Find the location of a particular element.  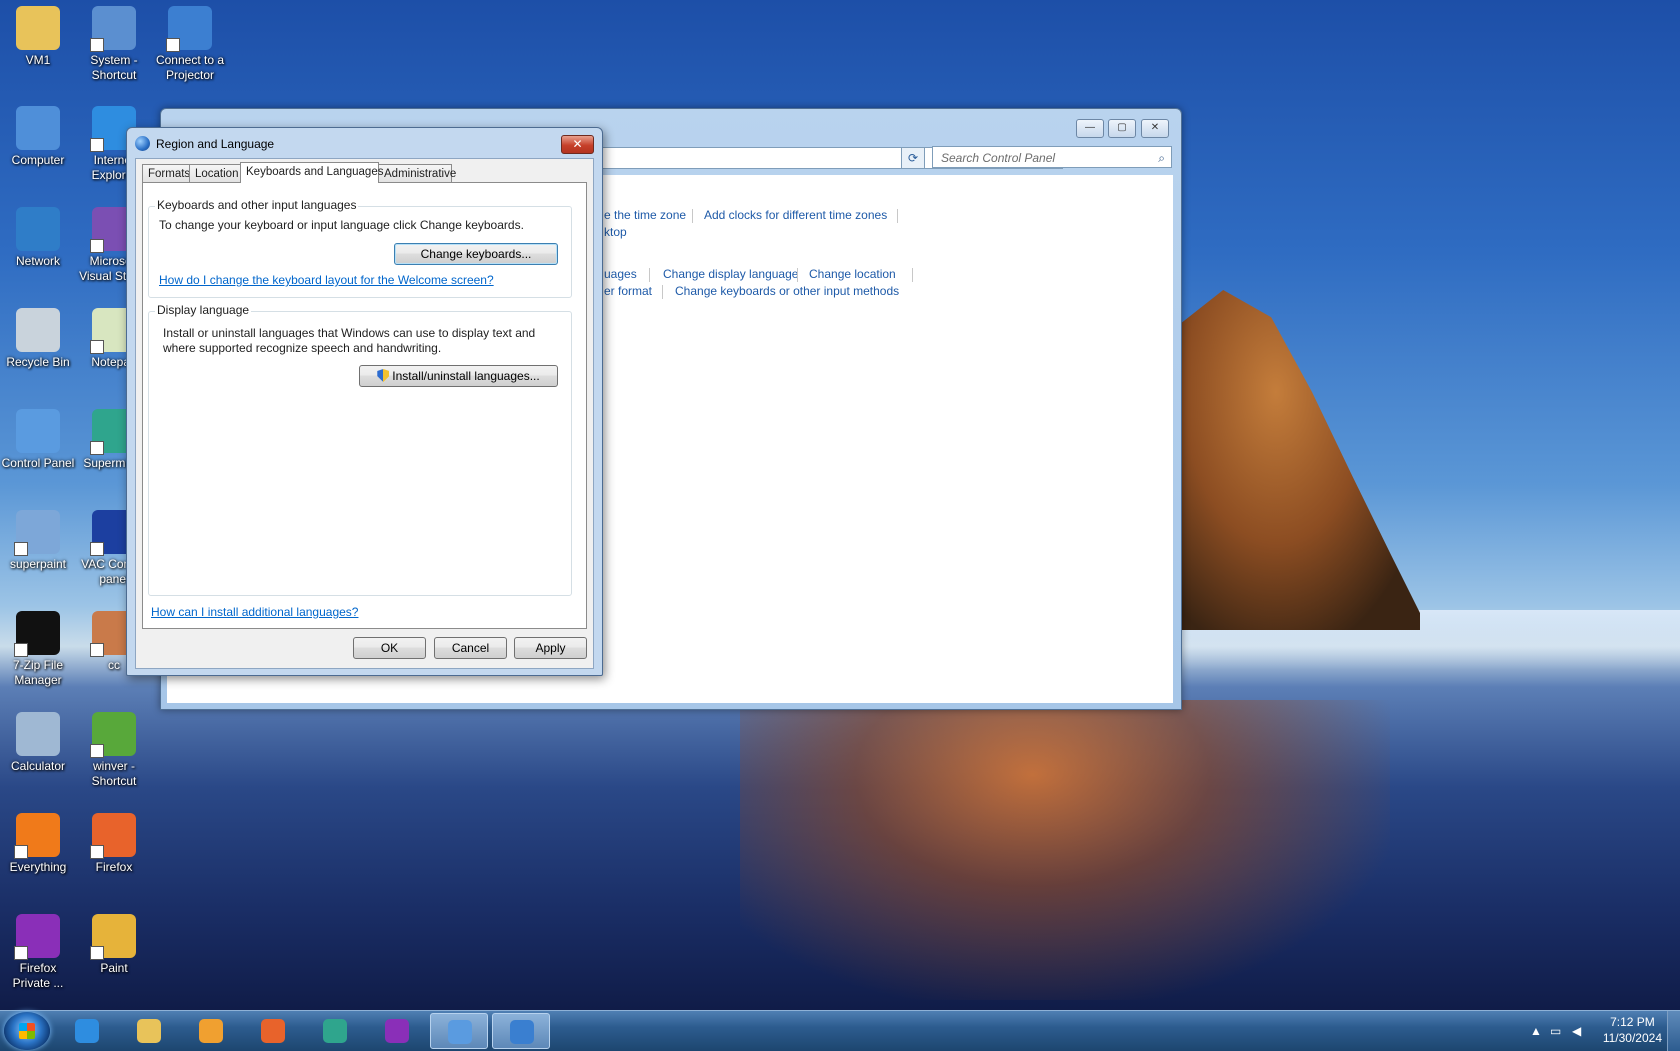

supermium-icon is located at coordinates (335, 1031).